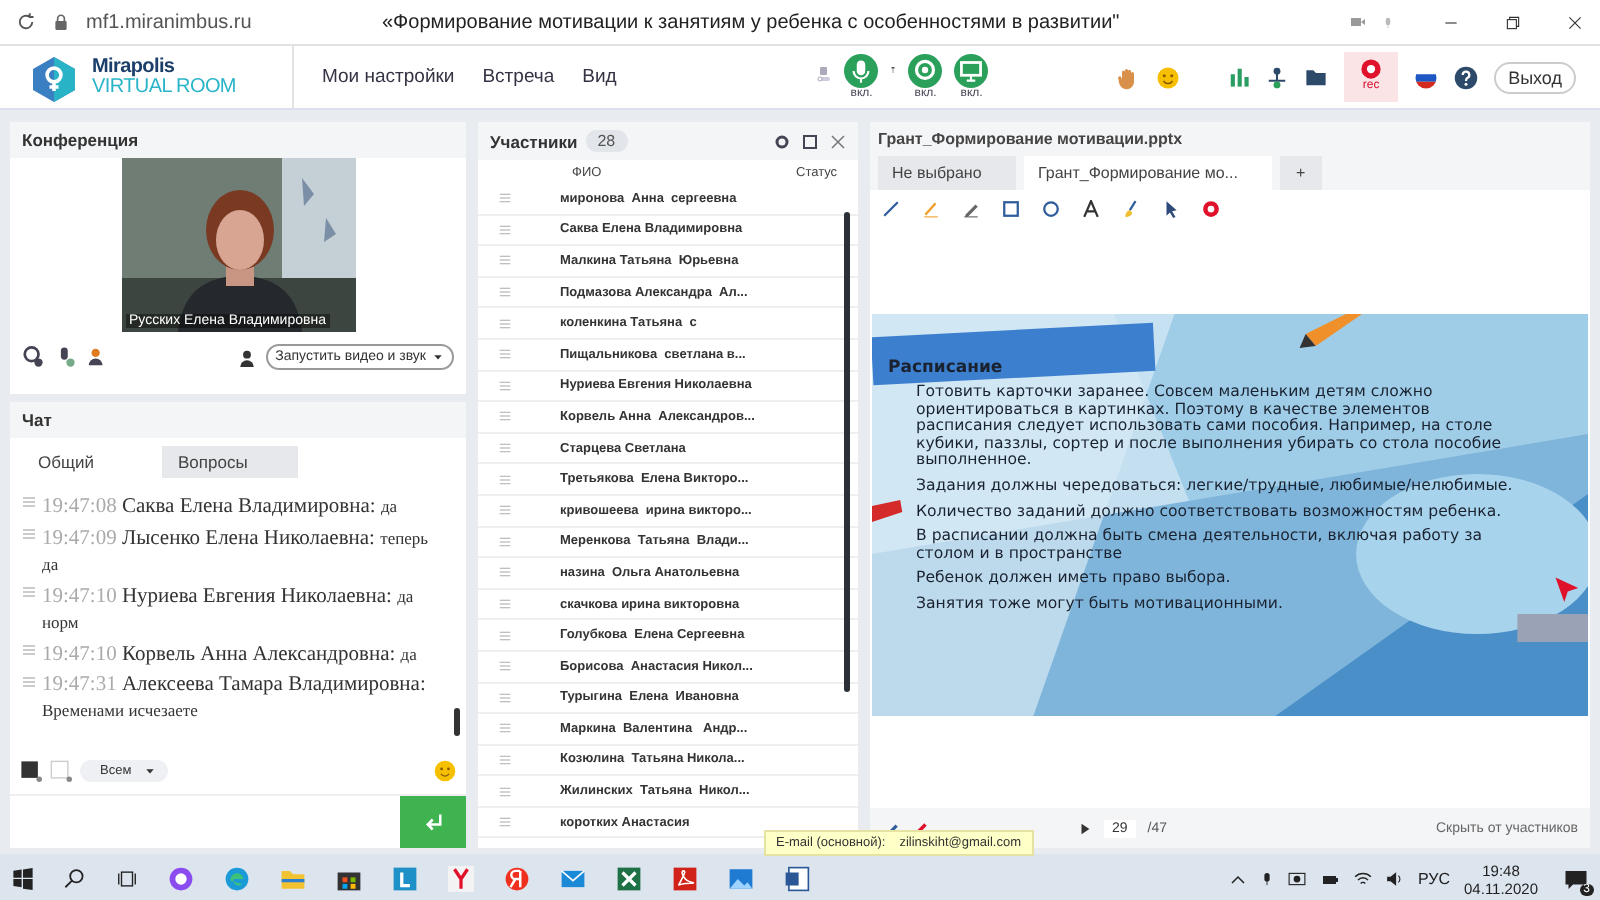  I want to click on exit-button: Выход, so click(1535, 77).